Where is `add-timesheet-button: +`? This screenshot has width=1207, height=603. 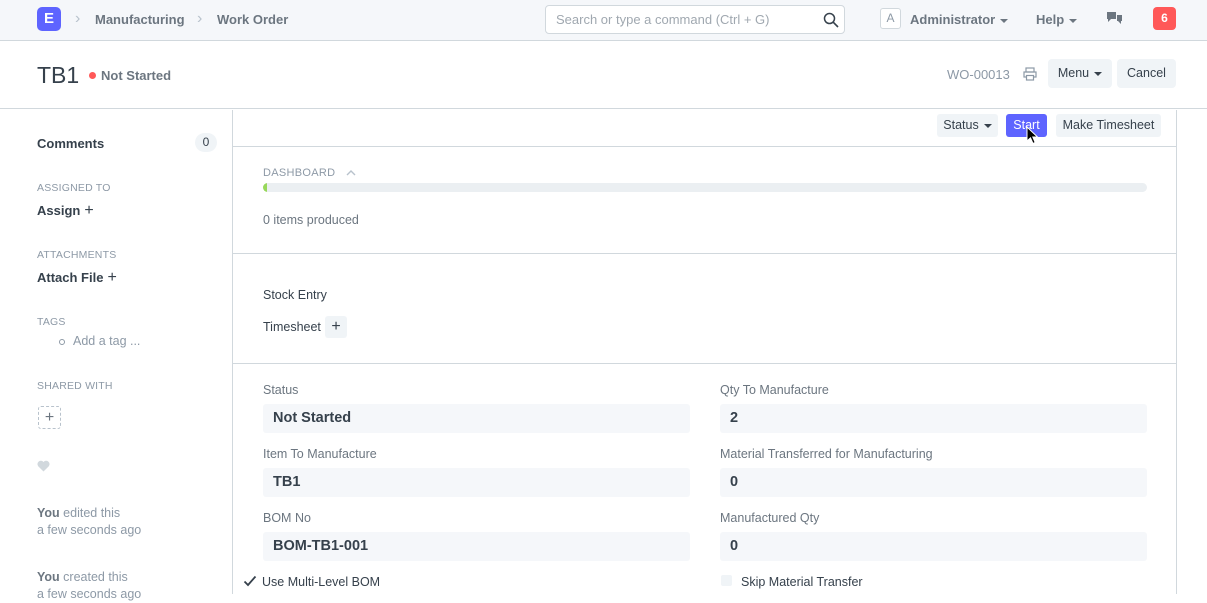 add-timesheet-button: + is located at coordinates (336, 327).